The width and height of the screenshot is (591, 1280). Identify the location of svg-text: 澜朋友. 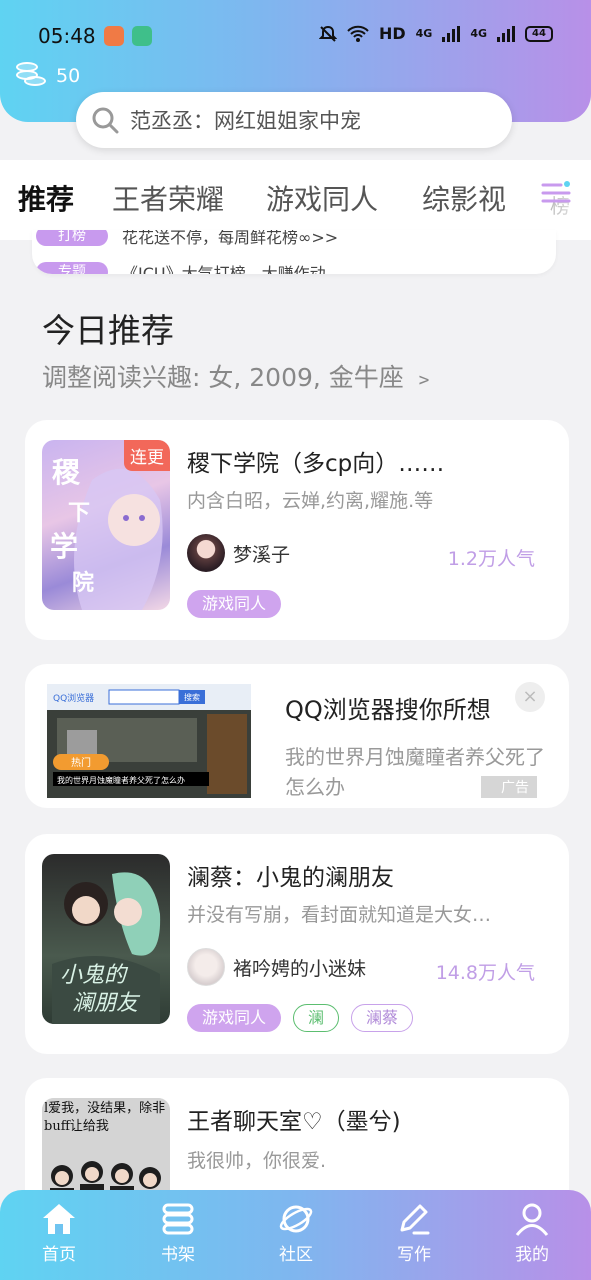
(106, 1003).